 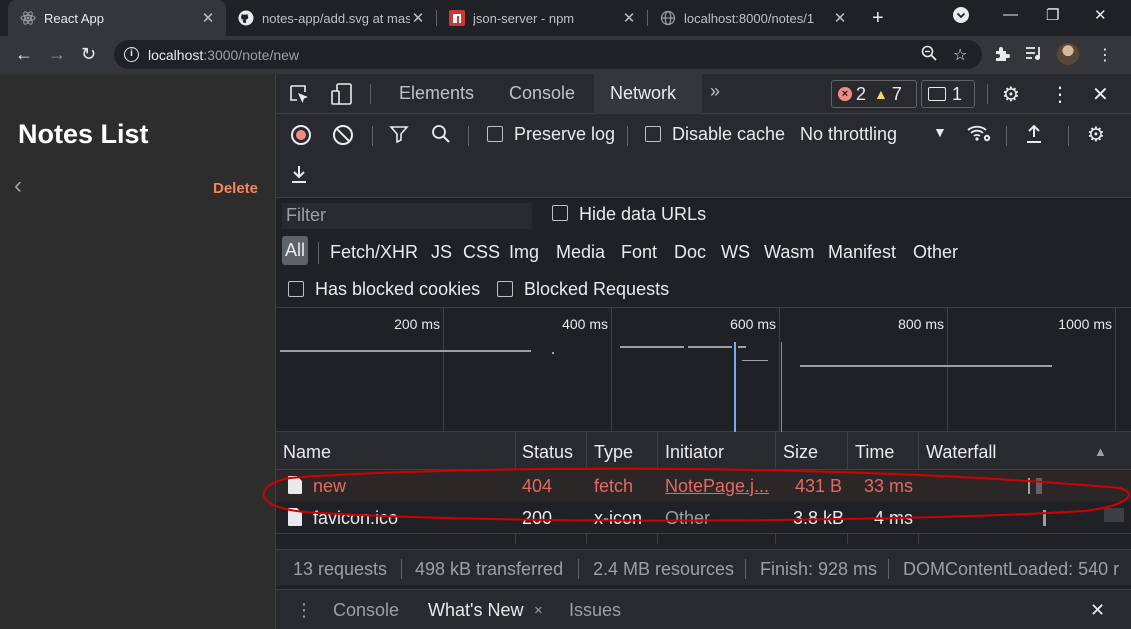 What do you see at coordinates (475, 610) in the screenshot?
I see `drawer-tab-whats-new: What's New` at bounding box center [475, 610].